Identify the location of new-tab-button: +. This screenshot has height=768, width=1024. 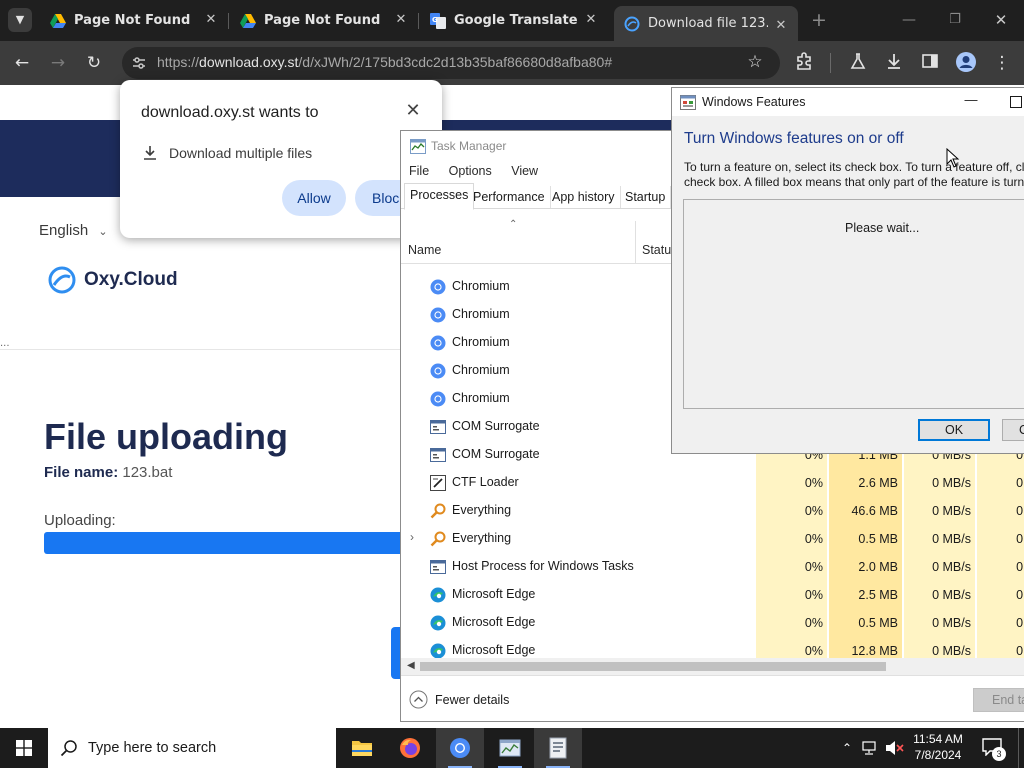
(819, 20).